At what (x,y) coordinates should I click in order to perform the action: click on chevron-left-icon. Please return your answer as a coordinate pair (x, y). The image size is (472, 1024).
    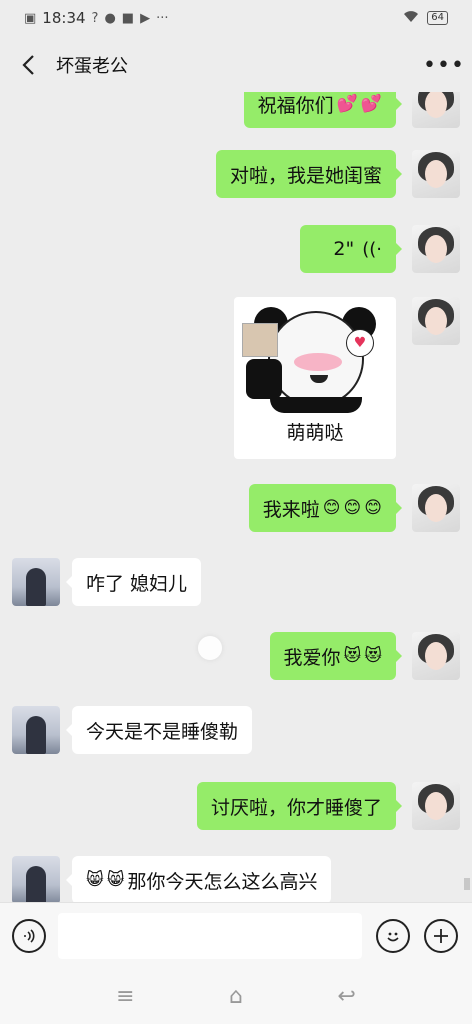
    Looking at the image, I should click on (28, 65).